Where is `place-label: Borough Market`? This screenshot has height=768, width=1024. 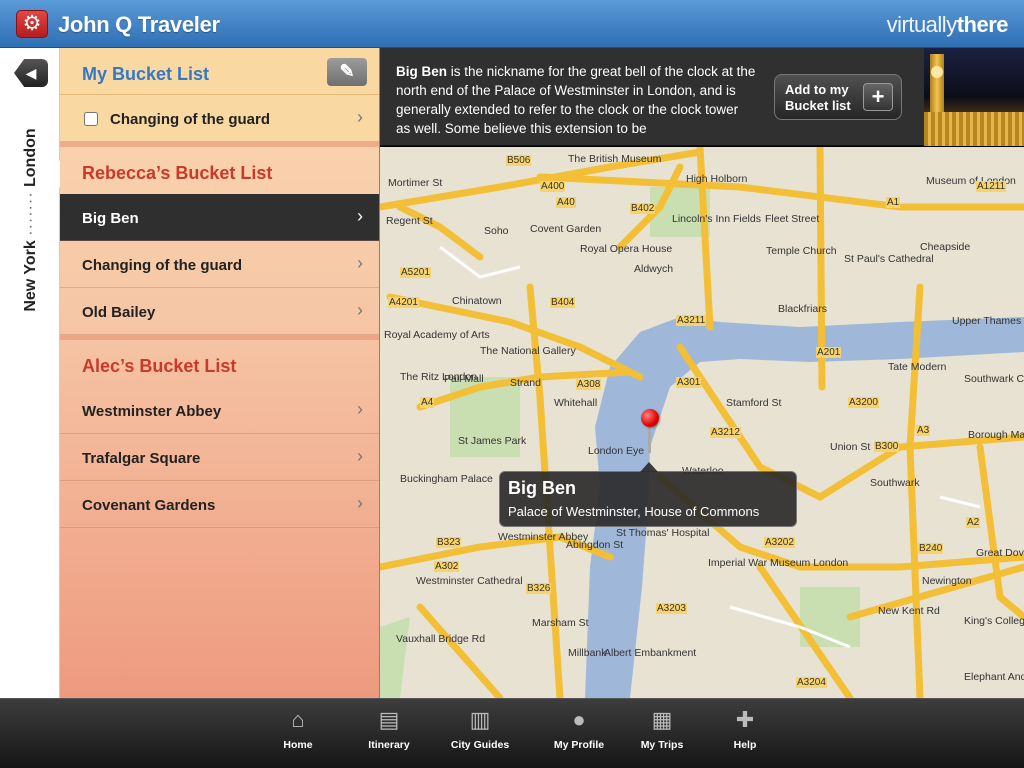
place-label: Borough Market is located at coordinates (996, 435).